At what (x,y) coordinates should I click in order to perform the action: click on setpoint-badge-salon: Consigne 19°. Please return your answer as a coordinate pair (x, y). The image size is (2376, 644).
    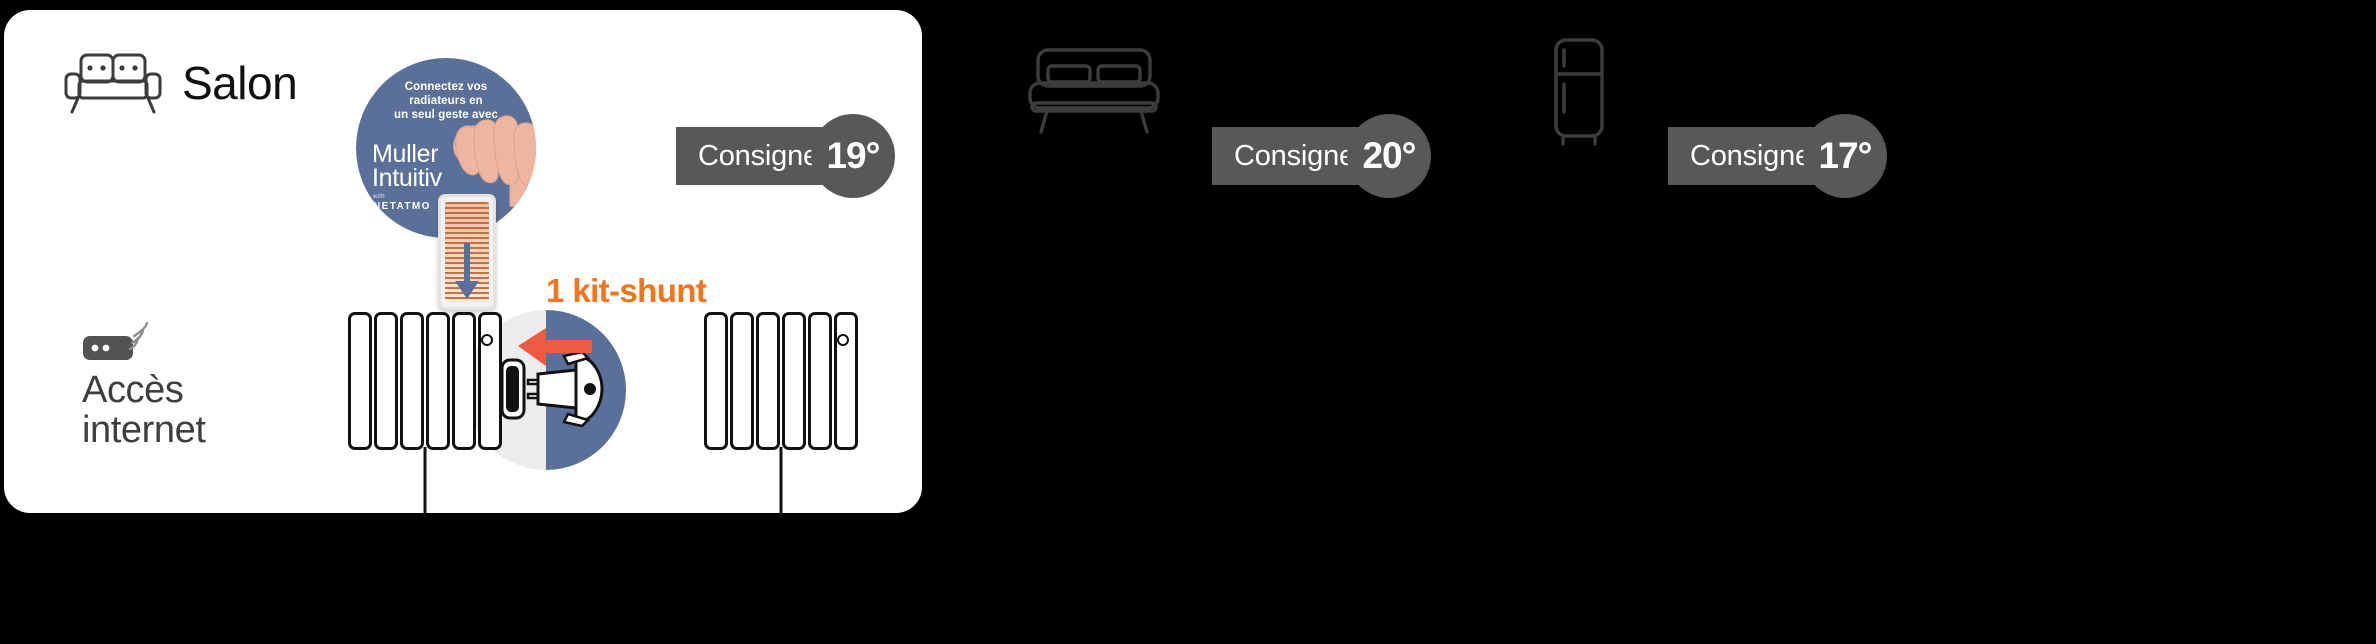
    Looking at the image, I should click on (785, 156).